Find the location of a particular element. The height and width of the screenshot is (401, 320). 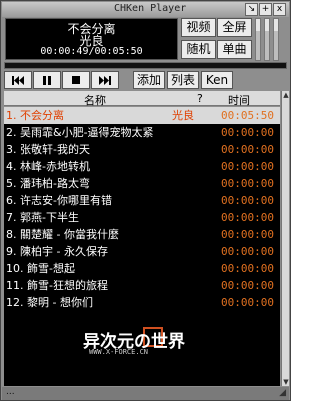

pause-button is located at coordinates (47, 80).